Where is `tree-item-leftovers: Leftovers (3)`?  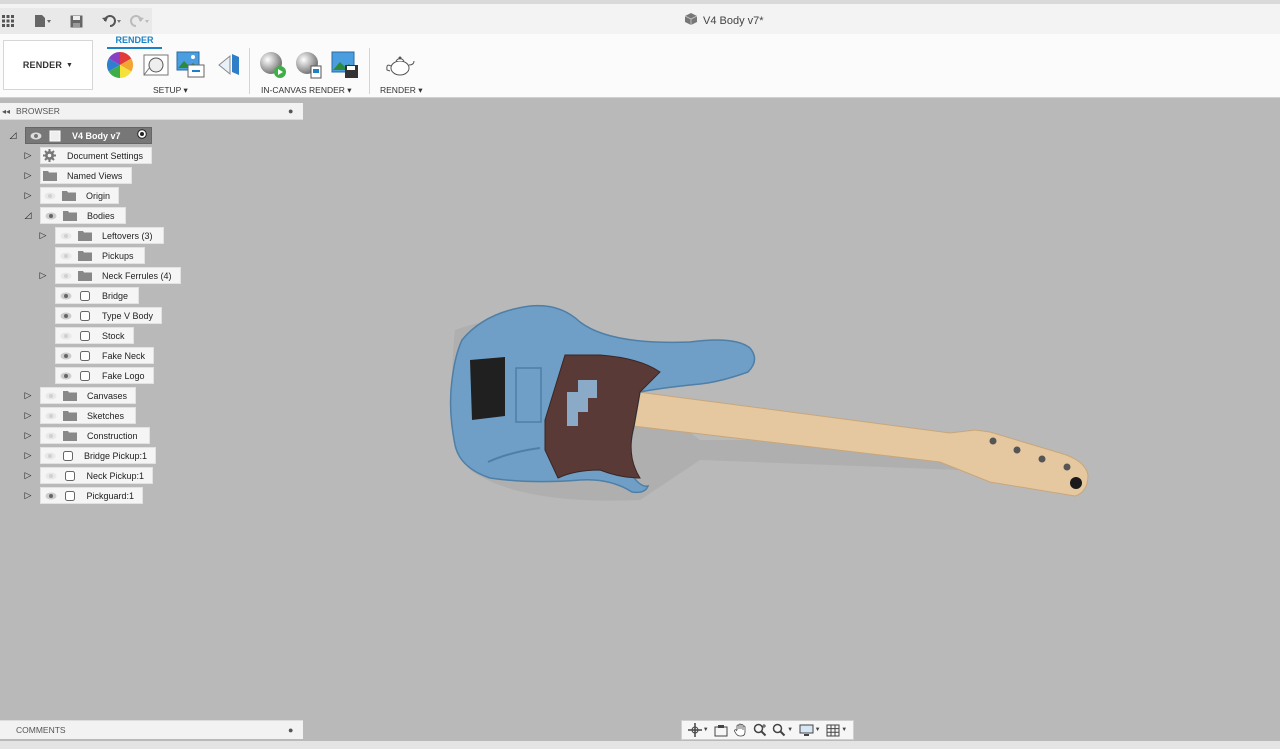 tree-item-leftovers: Leftovers (3) is located at coordinates (109, 235).